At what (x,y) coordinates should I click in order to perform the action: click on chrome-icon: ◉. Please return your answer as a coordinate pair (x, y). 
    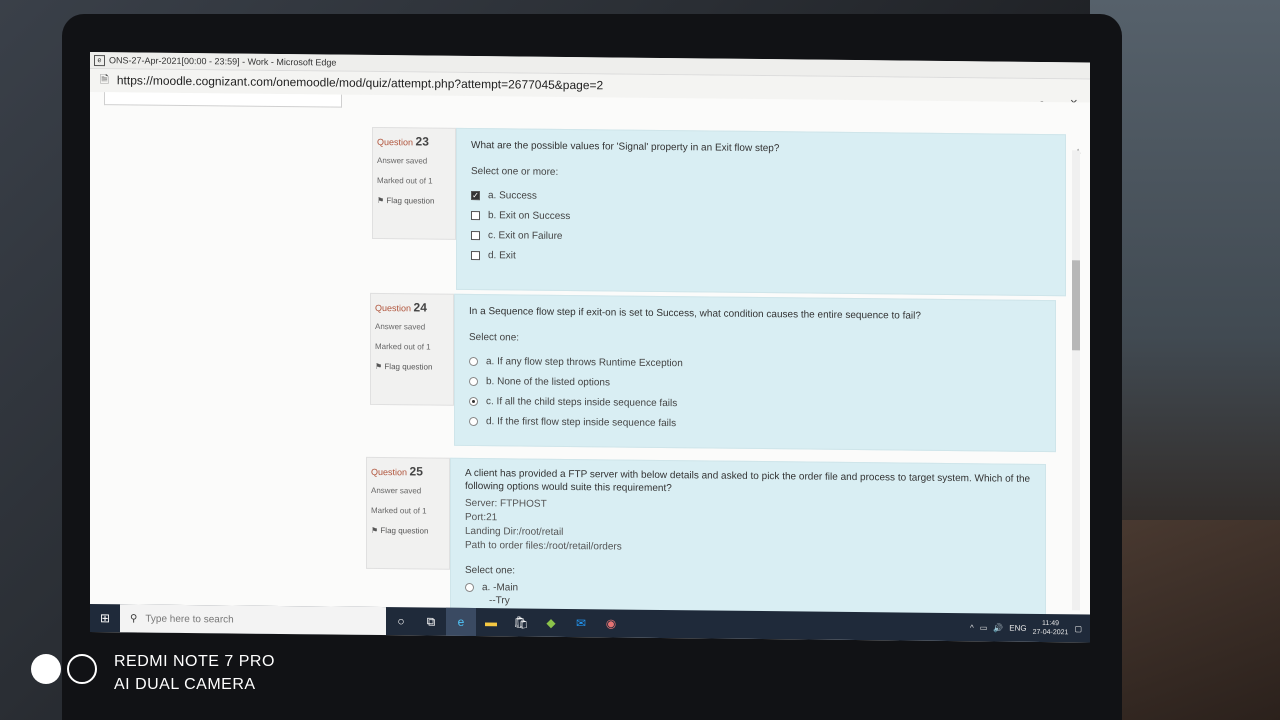
    Looking at the image, I should click on (611, 623).